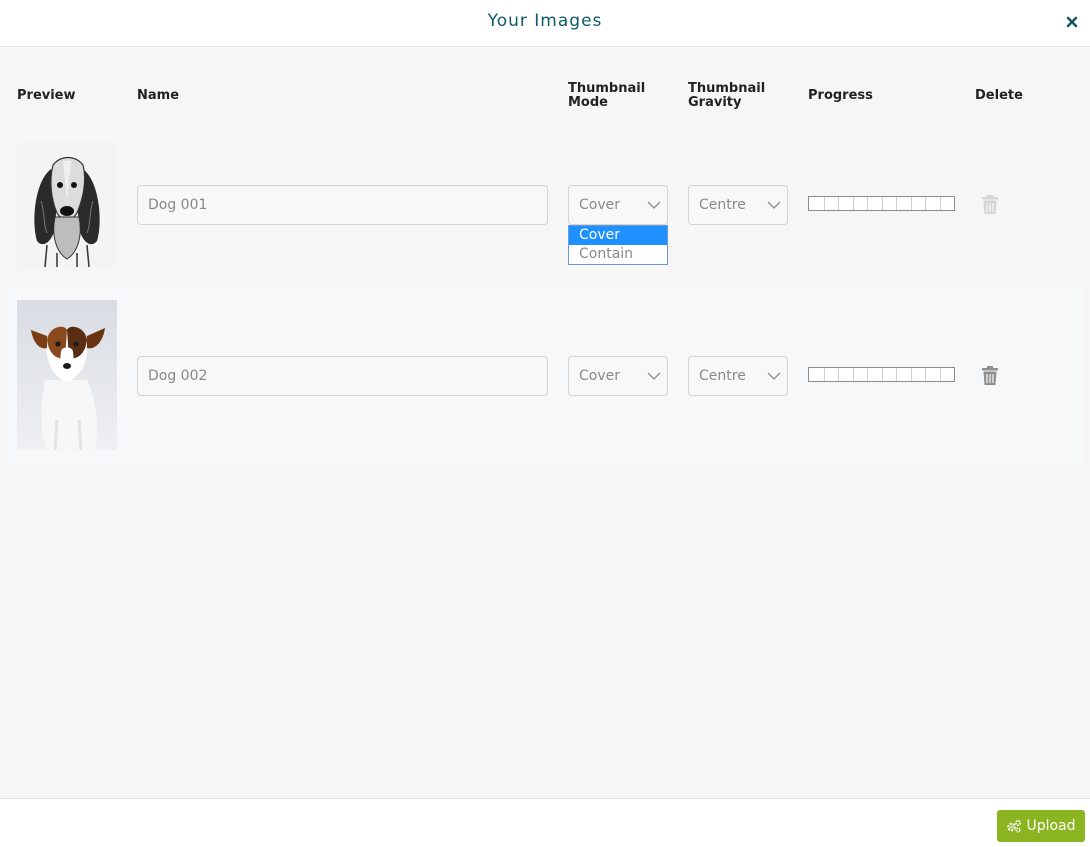 This screenshot has height=847, width=1090. I want to click on modal-footer: Upload, so click(545, 822).